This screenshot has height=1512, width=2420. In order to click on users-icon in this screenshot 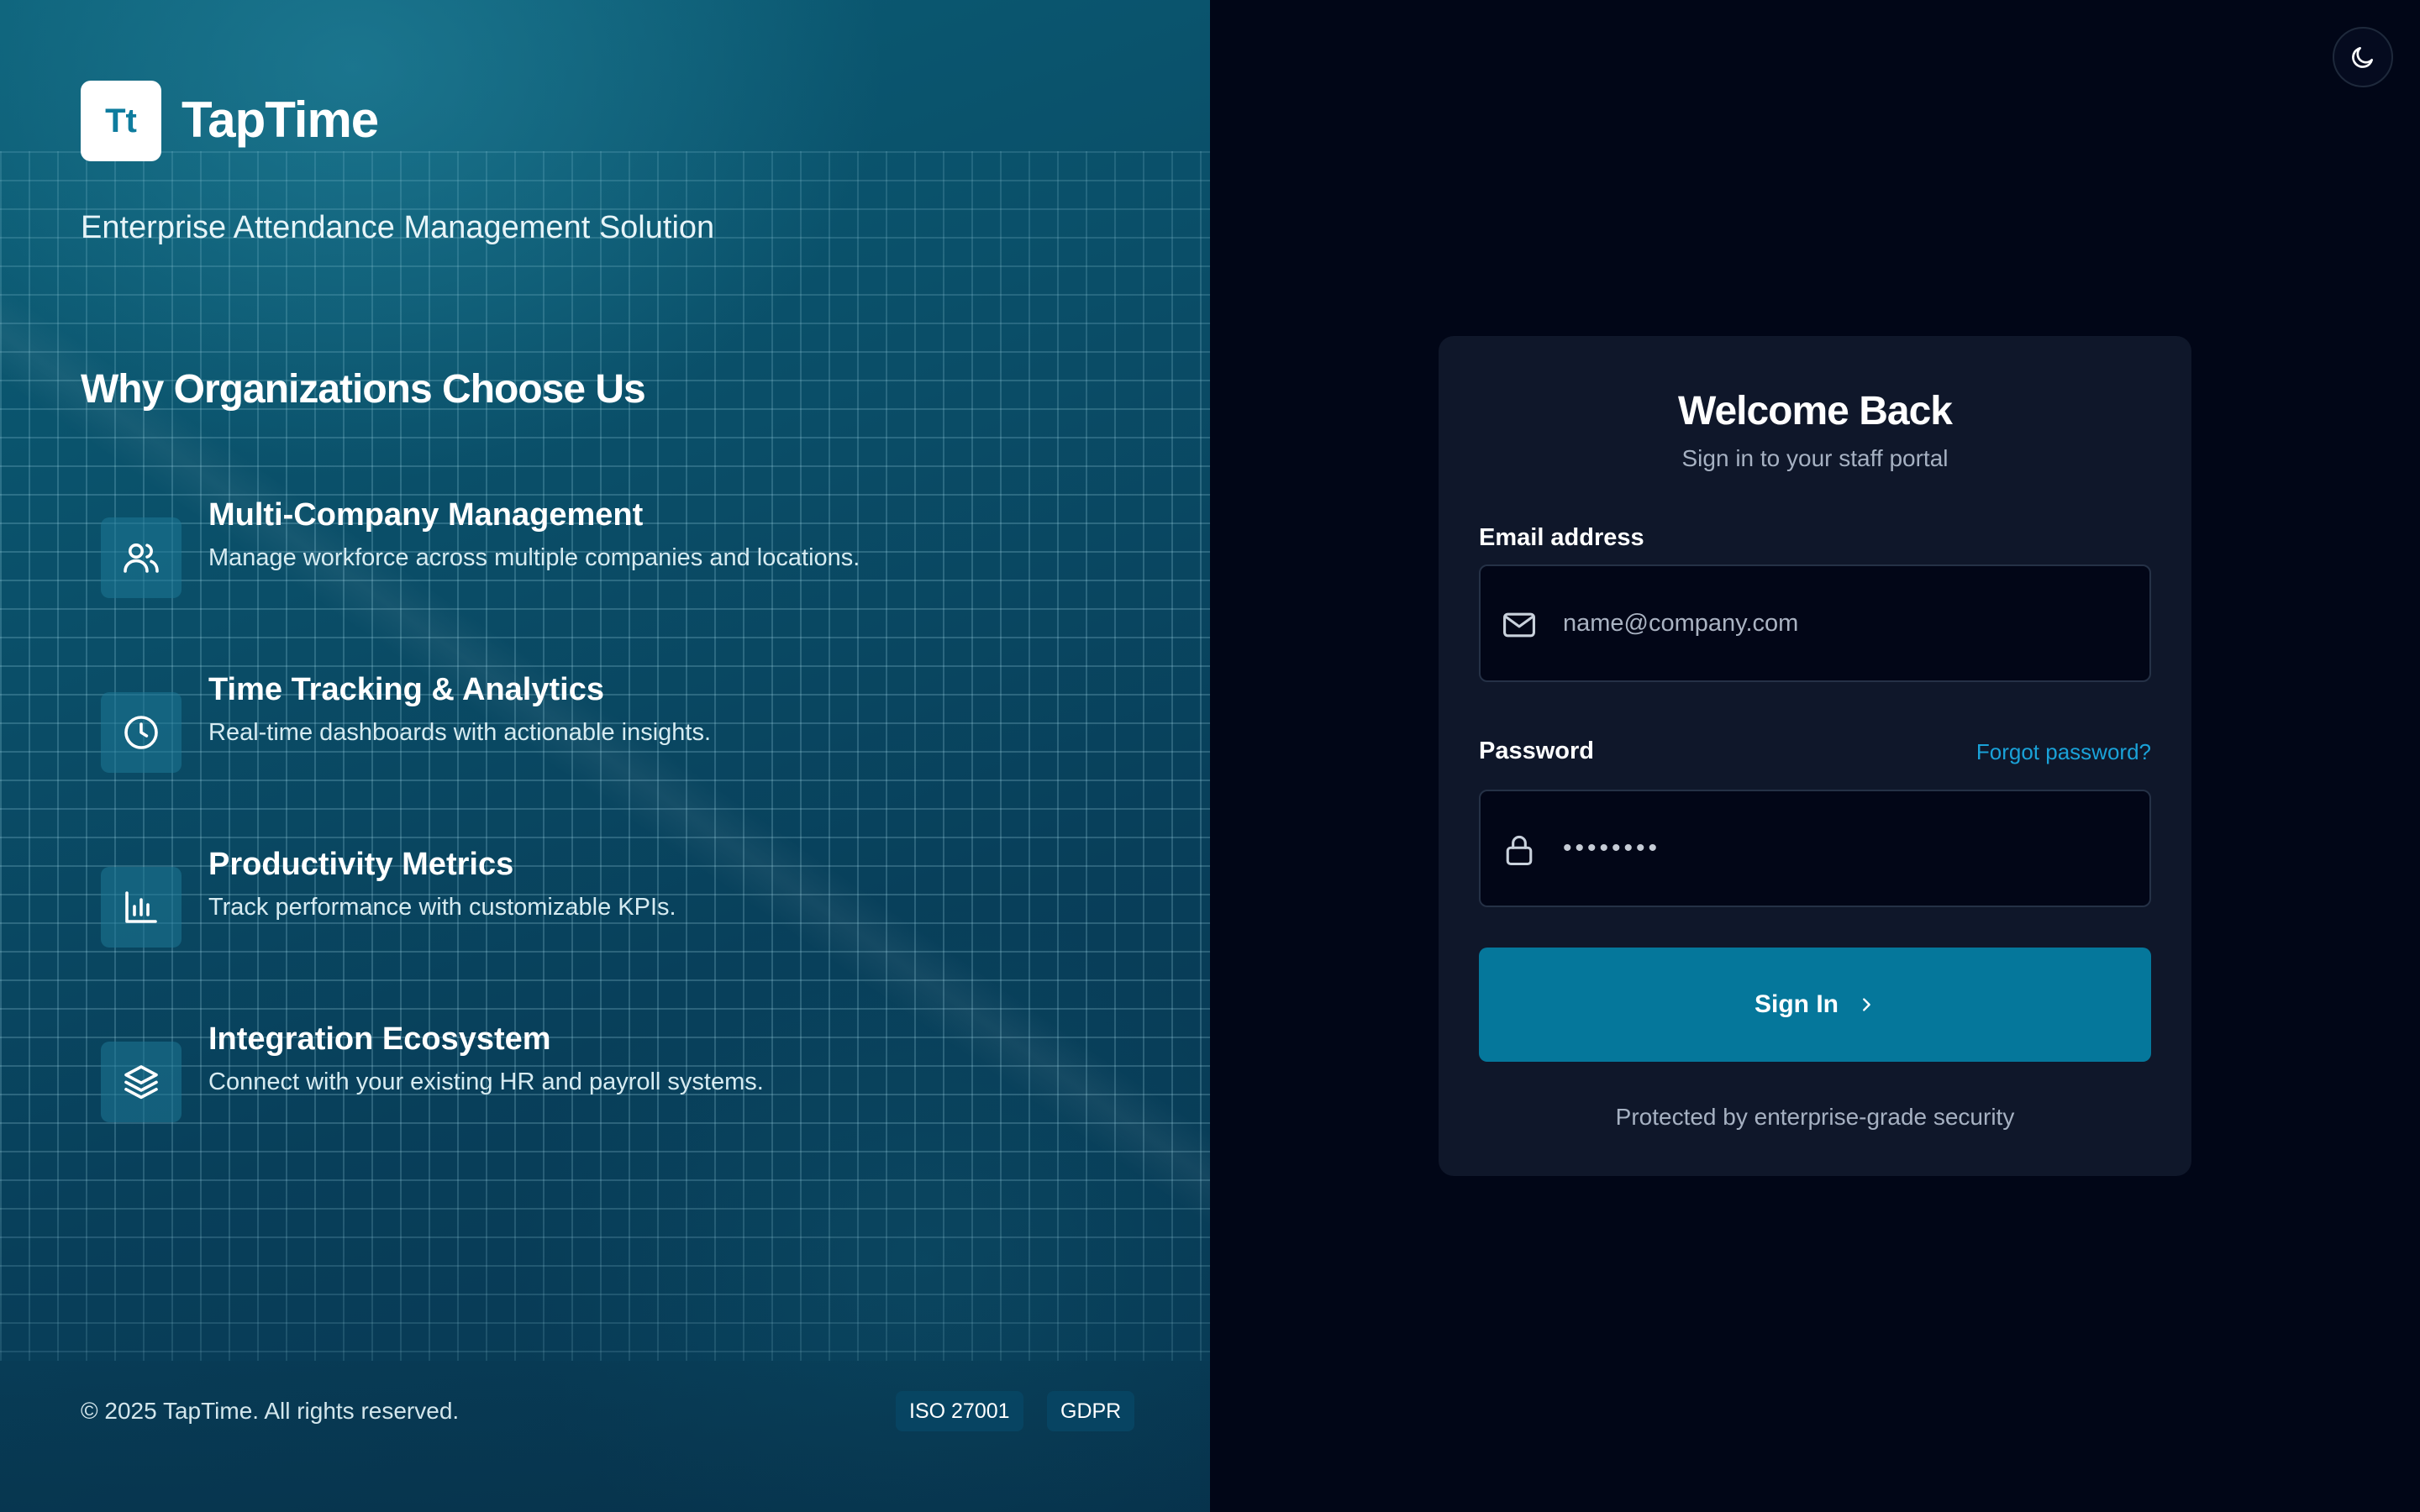, I will do `click(142, 557)`.